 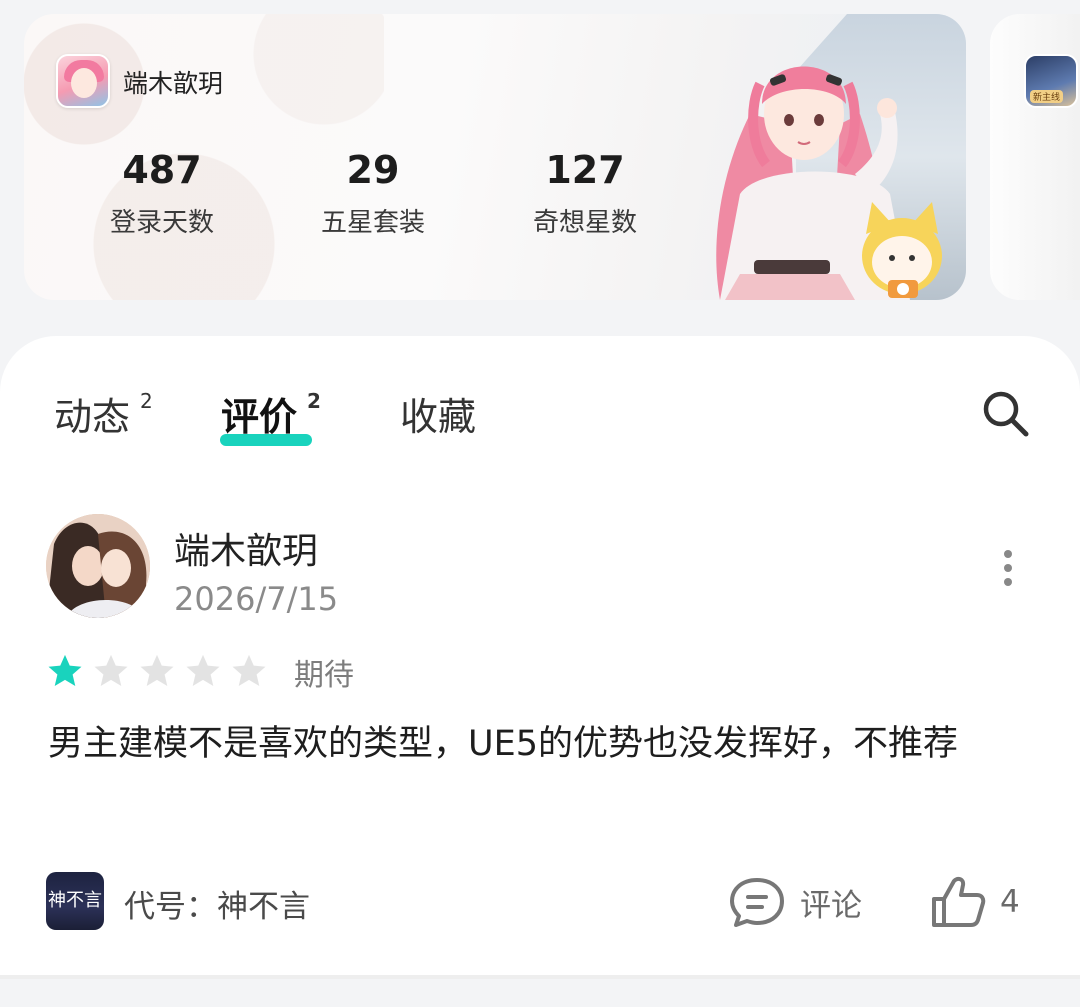 What do you see at coordinates (959, 901) in the screenshot?
I see `thumbs-up-icon` at bounding box center [959, 901].